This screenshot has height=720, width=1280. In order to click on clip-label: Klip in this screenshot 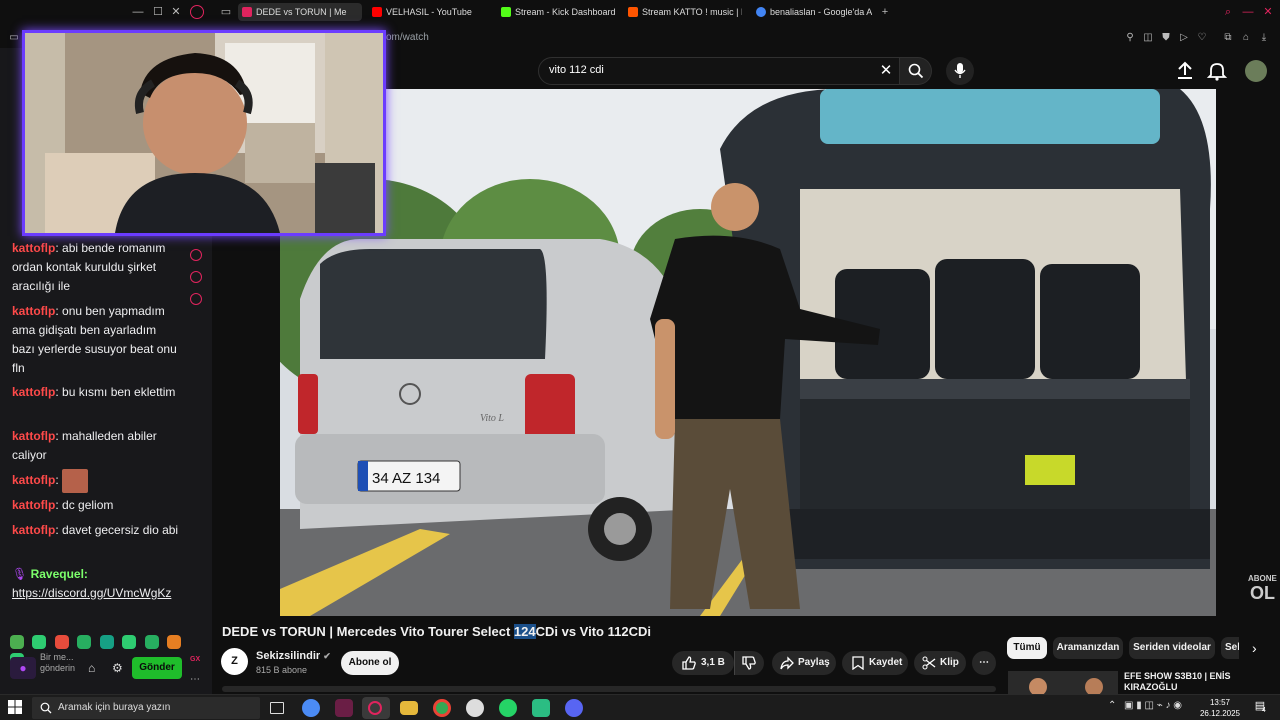, I will do `click(949, 662)`.